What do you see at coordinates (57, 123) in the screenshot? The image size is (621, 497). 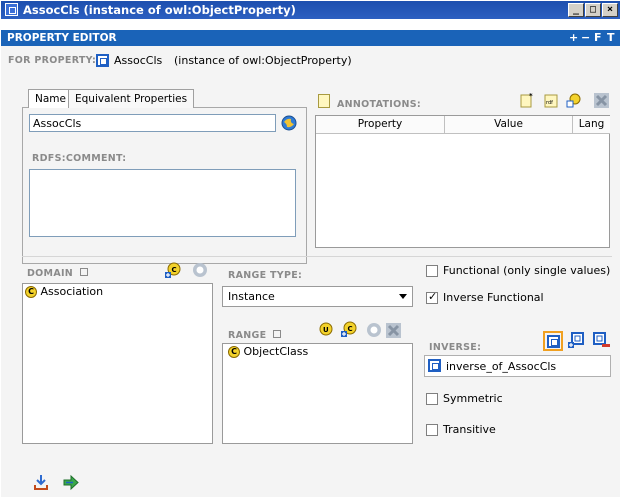 I see `name-field-value: AssocCls` at bounding box center [57, 123].